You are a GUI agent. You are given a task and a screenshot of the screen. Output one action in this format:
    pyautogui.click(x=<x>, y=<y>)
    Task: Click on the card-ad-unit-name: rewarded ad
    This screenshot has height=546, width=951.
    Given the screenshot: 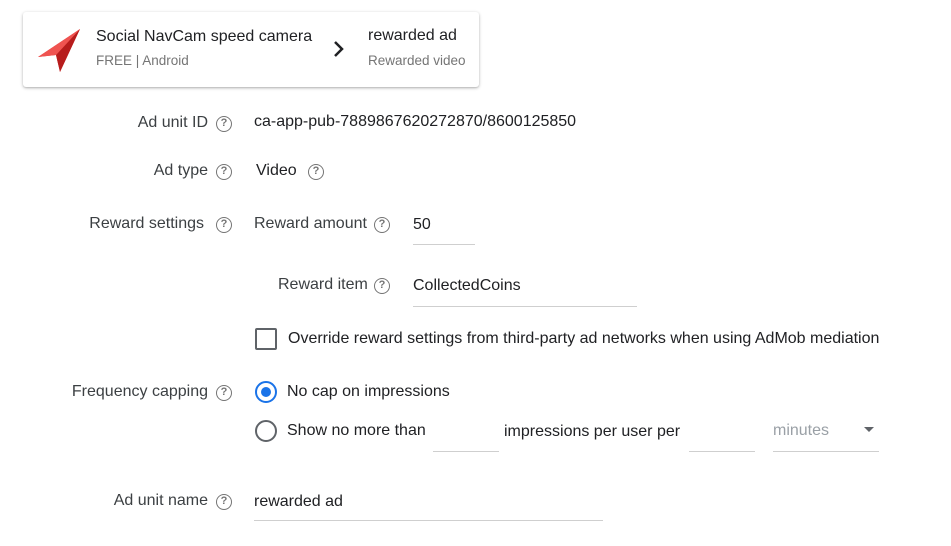 What is the action you would take?
    pyautogui.click(x=412, y=35)
    